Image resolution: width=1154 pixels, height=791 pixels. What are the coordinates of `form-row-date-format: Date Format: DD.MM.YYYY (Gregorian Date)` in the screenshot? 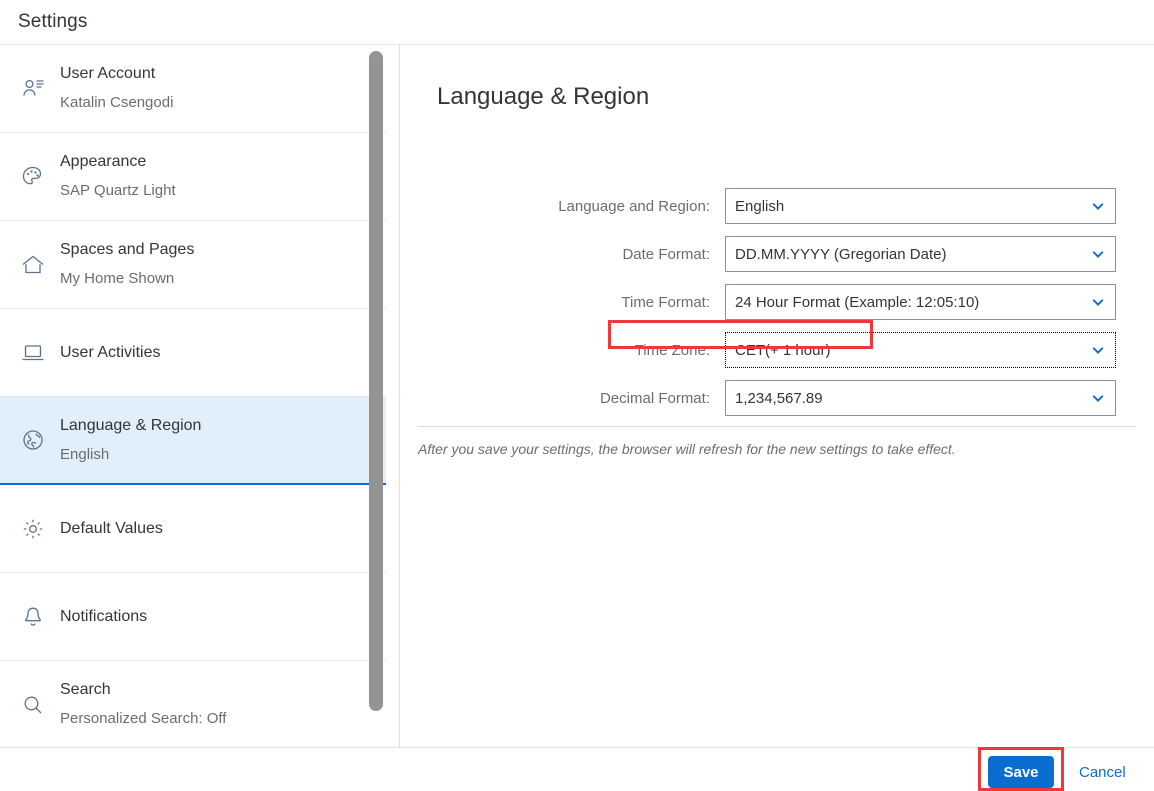 It's located at (777, 256).